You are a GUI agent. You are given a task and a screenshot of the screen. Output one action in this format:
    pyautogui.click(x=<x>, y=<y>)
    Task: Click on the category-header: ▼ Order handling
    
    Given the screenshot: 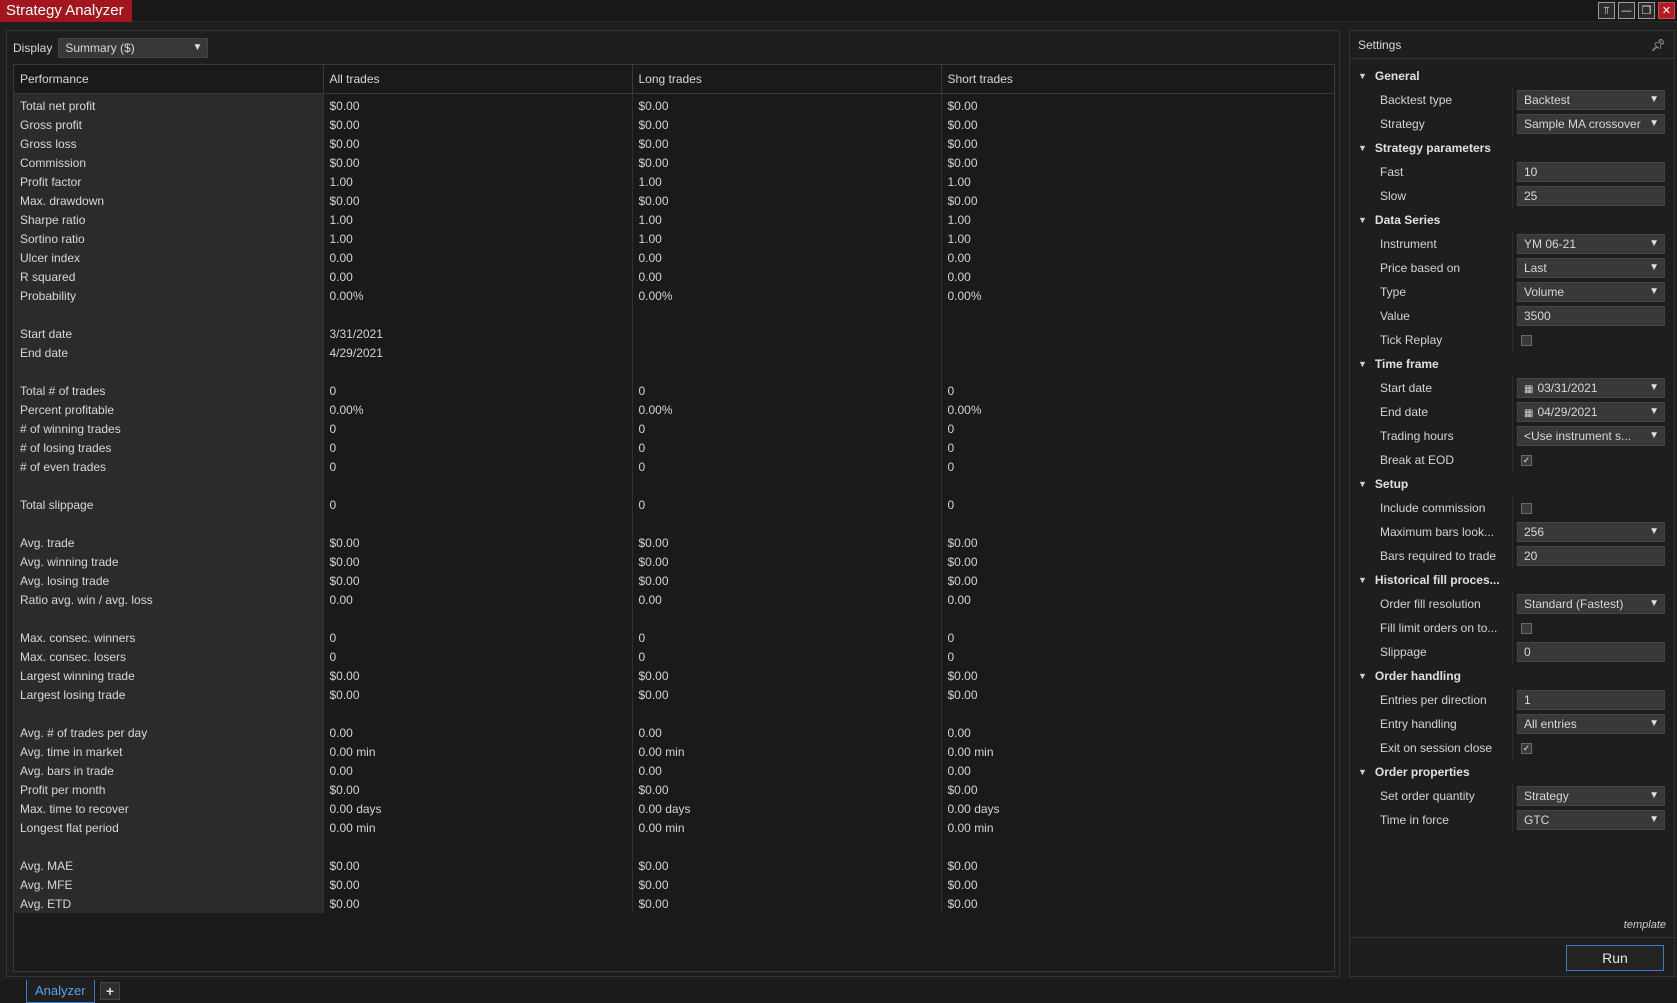 What is the action you would take?
    pyautogui.click(x=1513, y=676)
    